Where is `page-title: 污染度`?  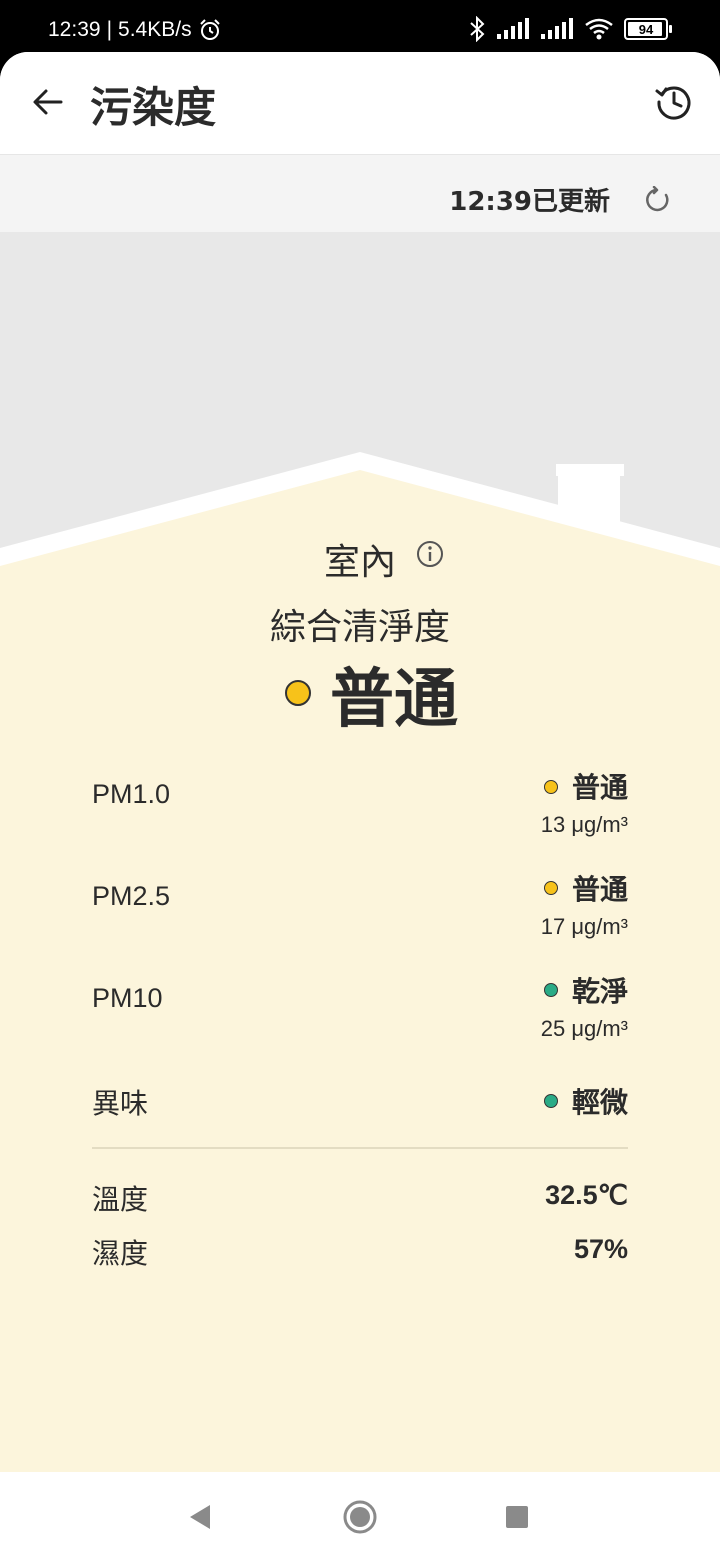 page-title: 污染度 is located at coordinates (153, 107).